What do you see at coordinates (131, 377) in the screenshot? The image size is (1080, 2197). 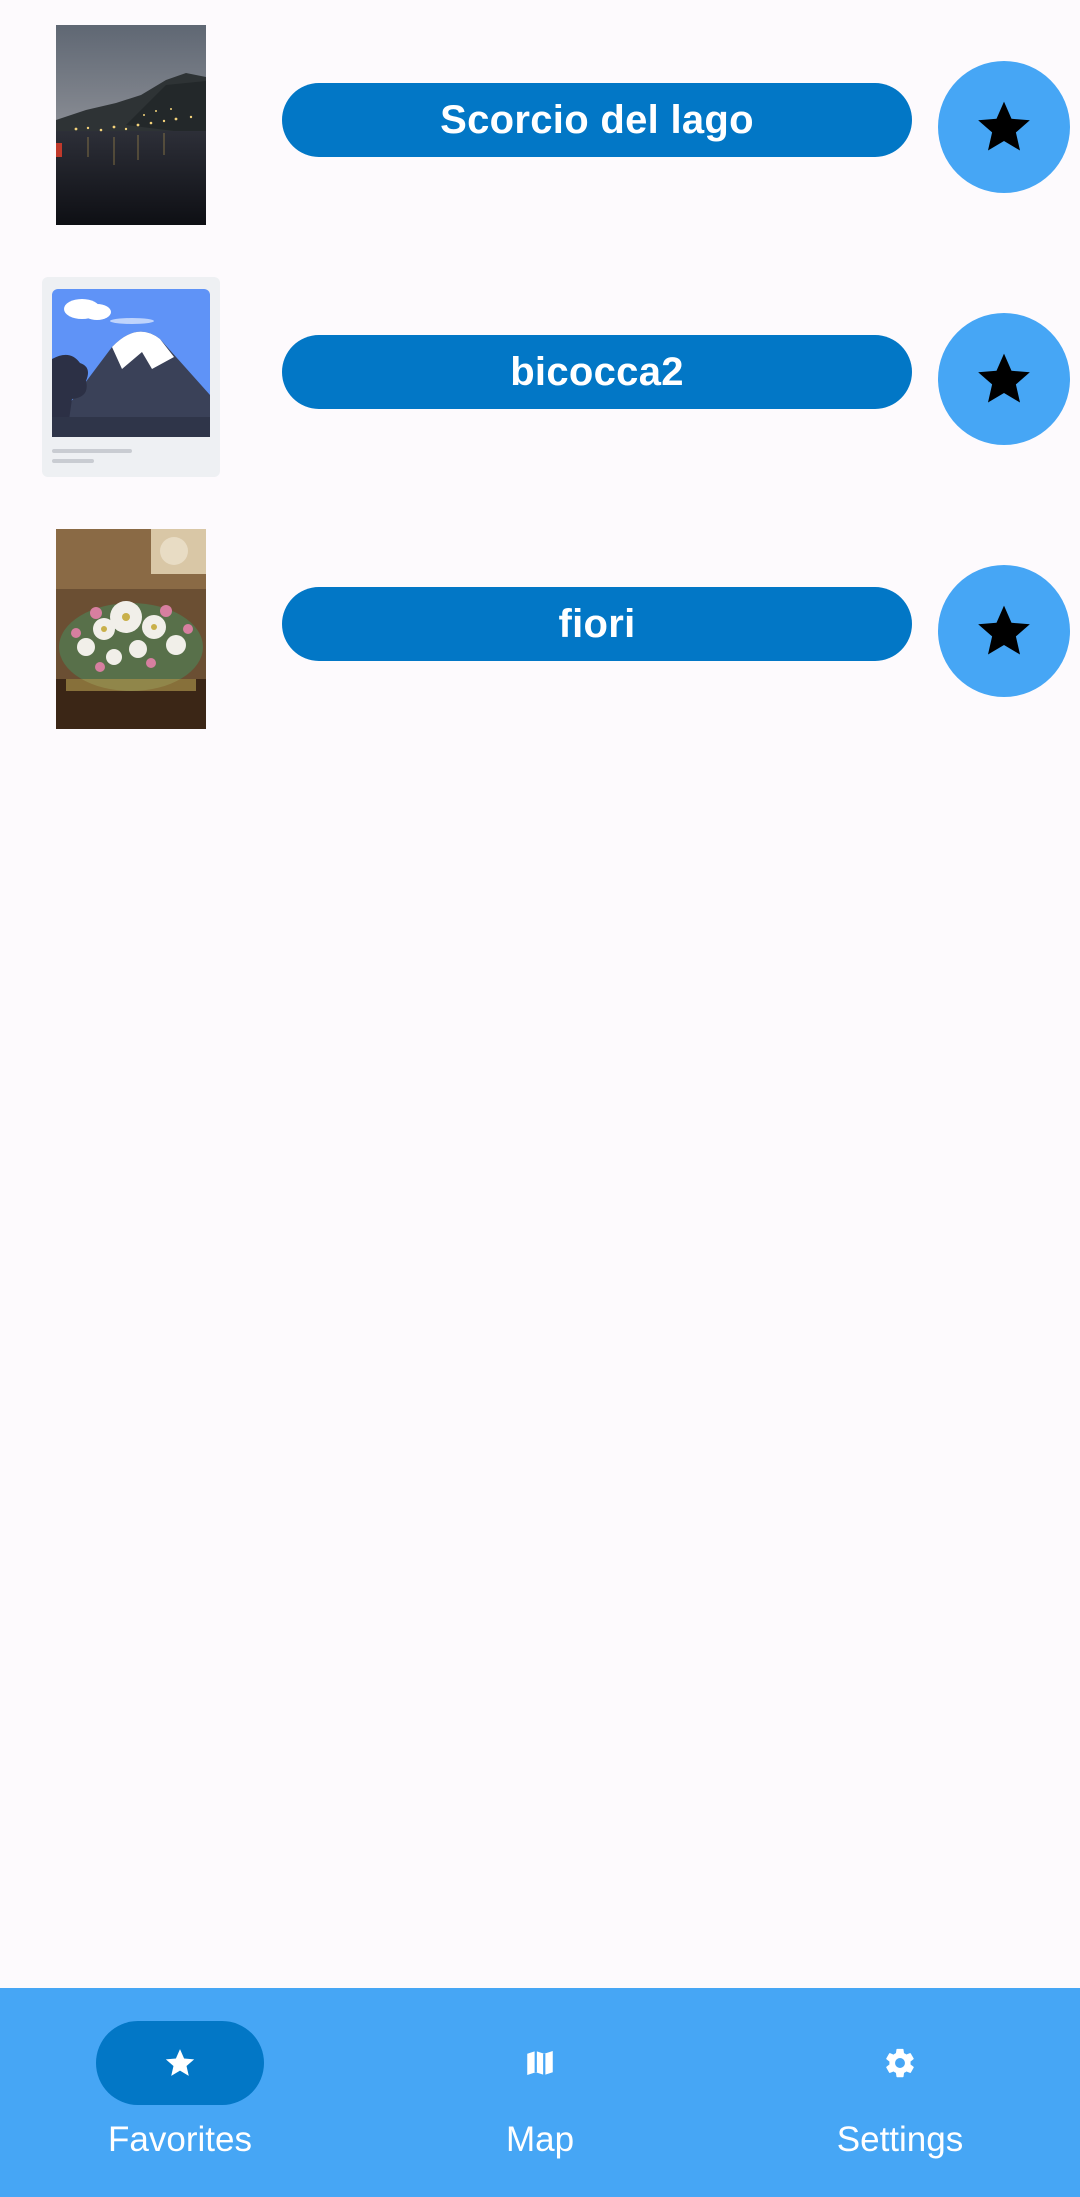 I see `placeholder-thumbnail` at bounding box center [131, 377].